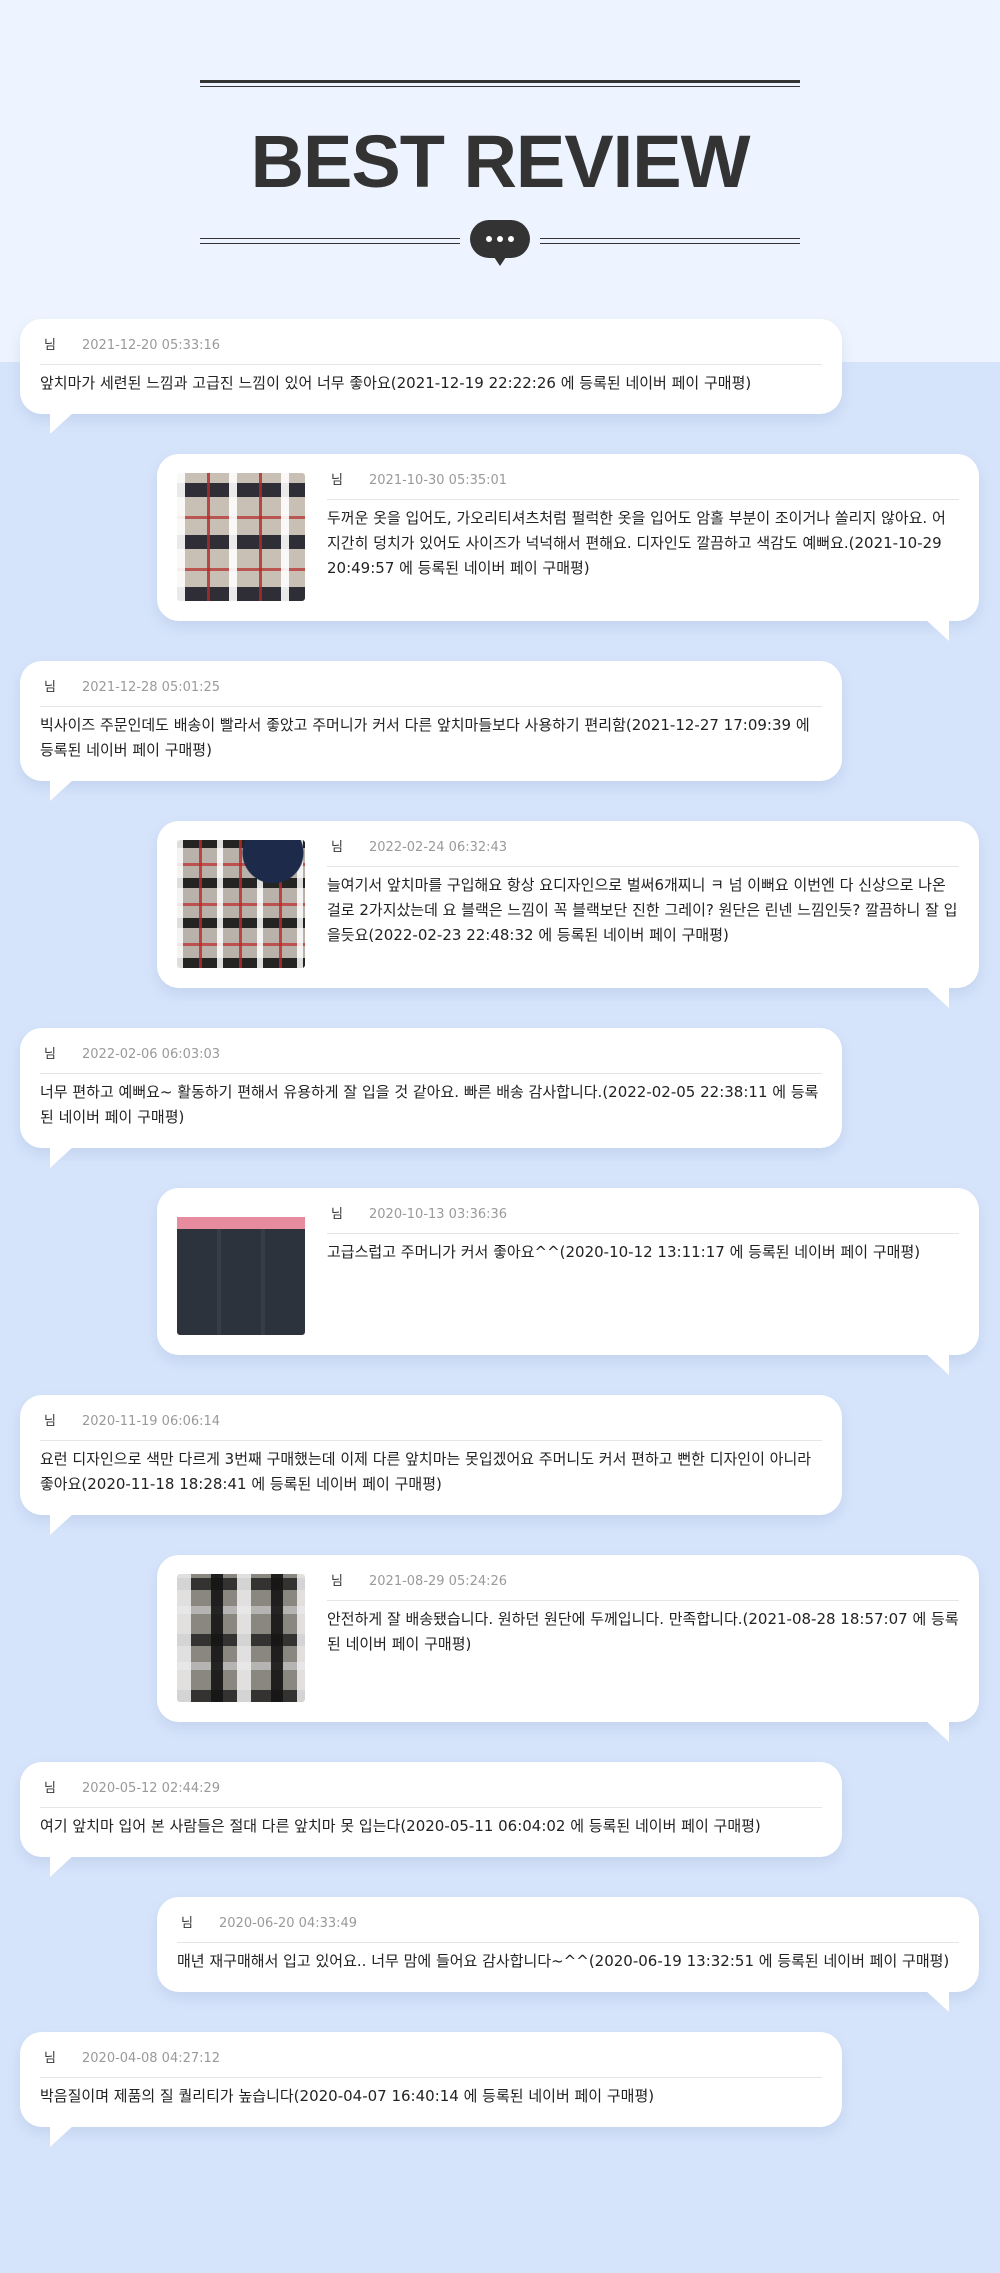 This screenshot has width=1000, height=2273. What do you see at coordinates (288, 1923) in the screenshot?
I see `review-date: 2020-06-20 04:33:49` at bounding box center [288, 1923].